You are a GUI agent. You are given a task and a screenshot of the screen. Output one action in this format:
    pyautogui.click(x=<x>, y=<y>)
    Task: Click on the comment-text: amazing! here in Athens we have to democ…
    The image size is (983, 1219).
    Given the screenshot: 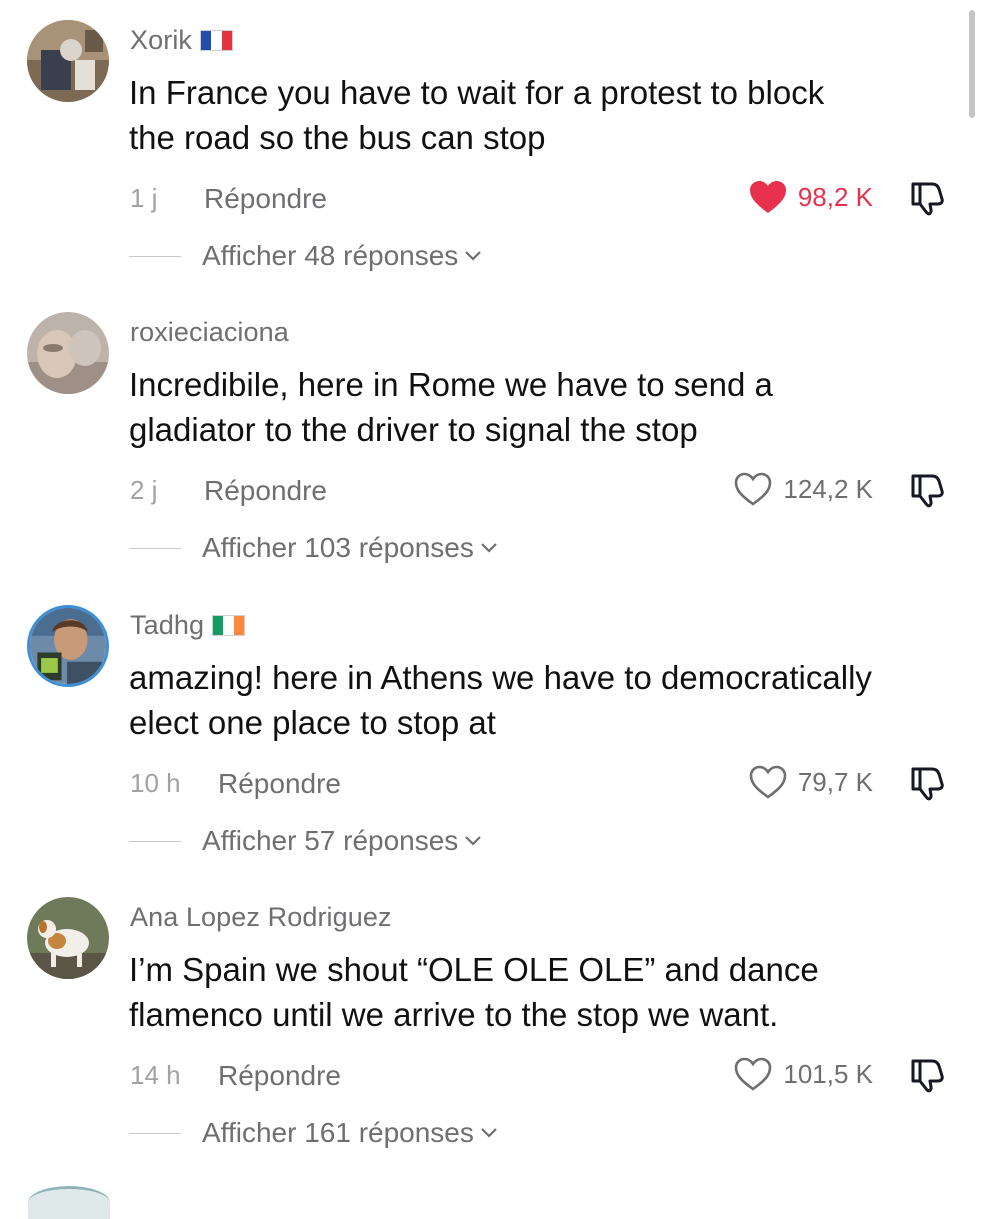 What is the action you would take?
    pyautogui.click(x=544, y=700)
    